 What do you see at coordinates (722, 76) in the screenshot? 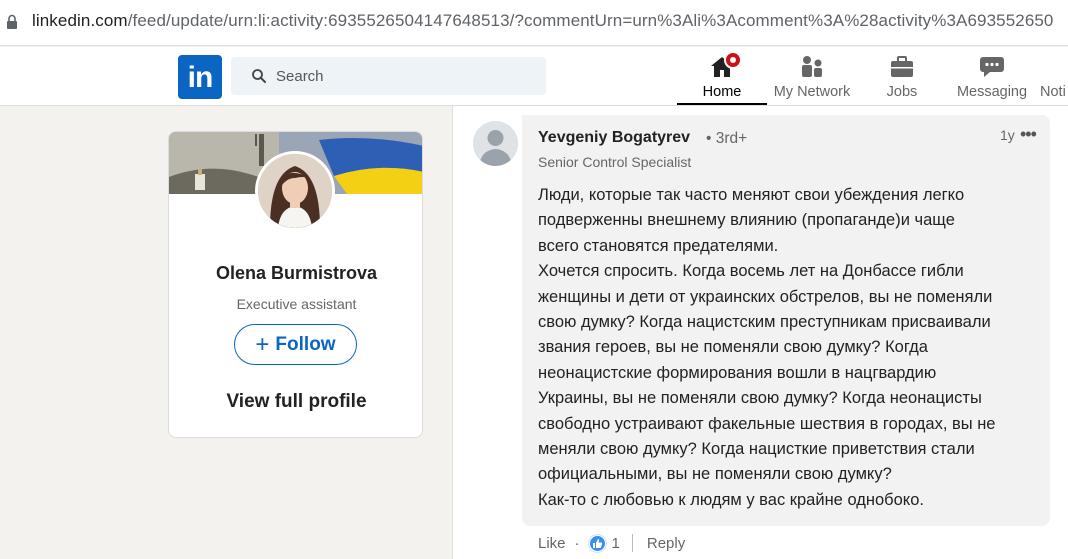
I see `nav-item-home: Home` at bounding box center [722, 76].